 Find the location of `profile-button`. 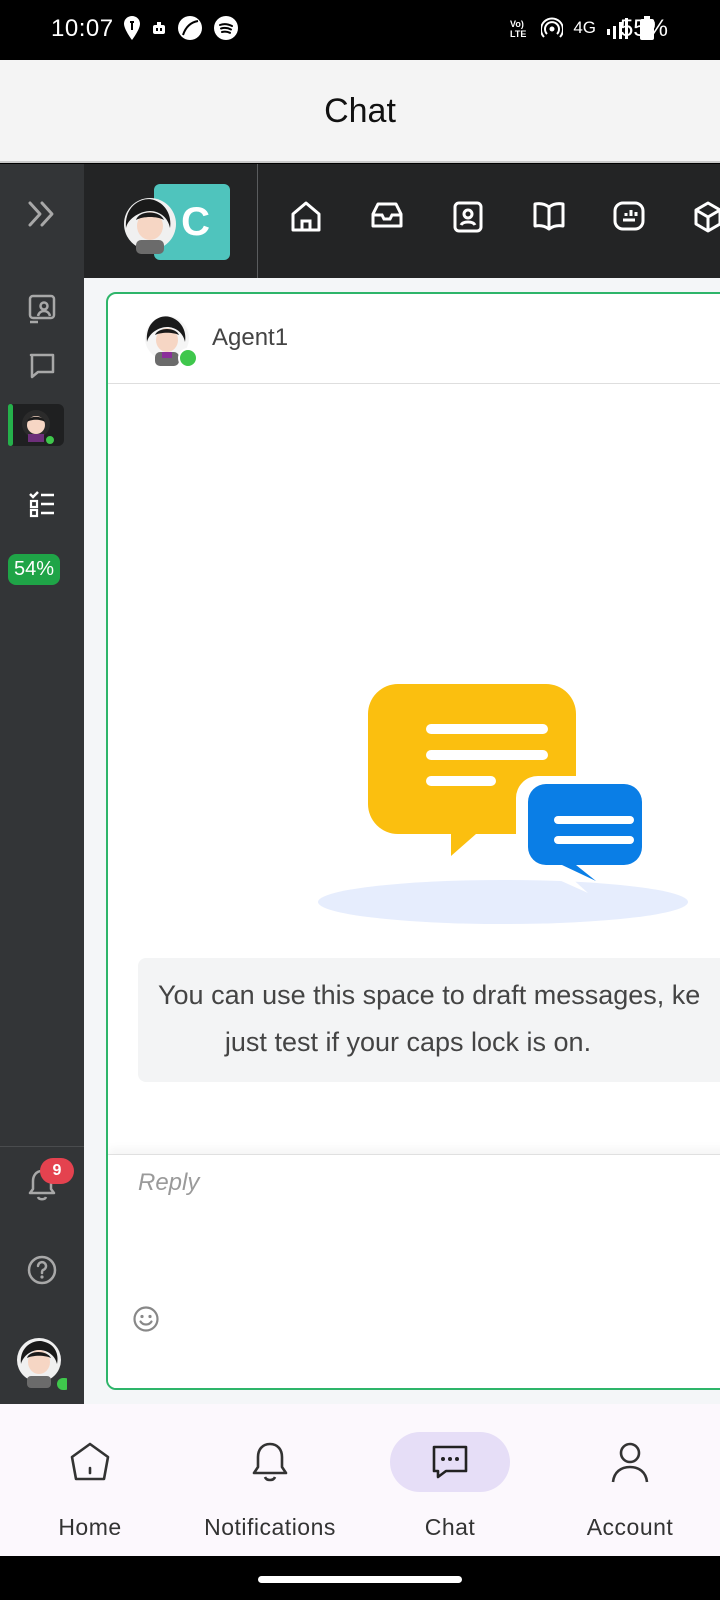

profile-button is located at coordinates (42, 1362).